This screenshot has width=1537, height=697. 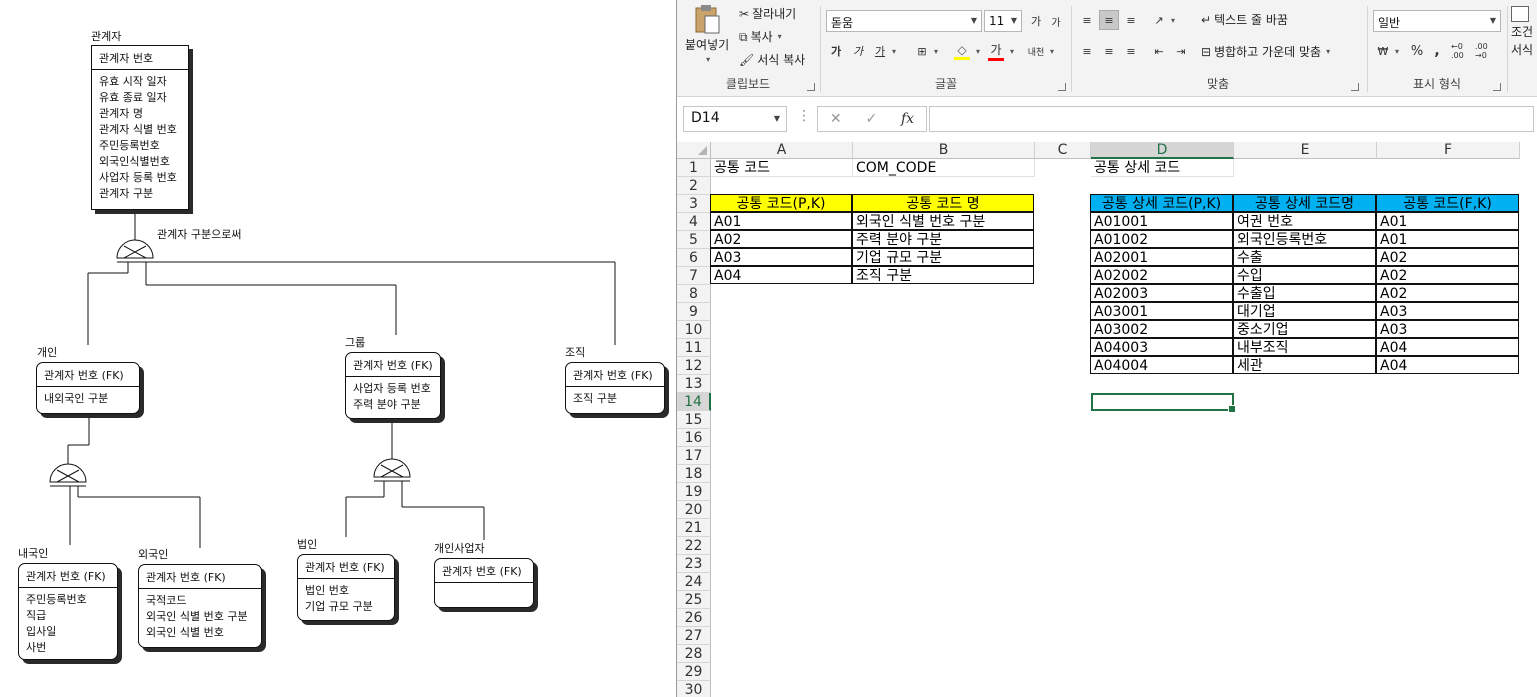 What do you see at coordinates (943, 203) in the screenshot?
I see `cell-B3: 공통 코드 명` at bounding box center [943, 203].